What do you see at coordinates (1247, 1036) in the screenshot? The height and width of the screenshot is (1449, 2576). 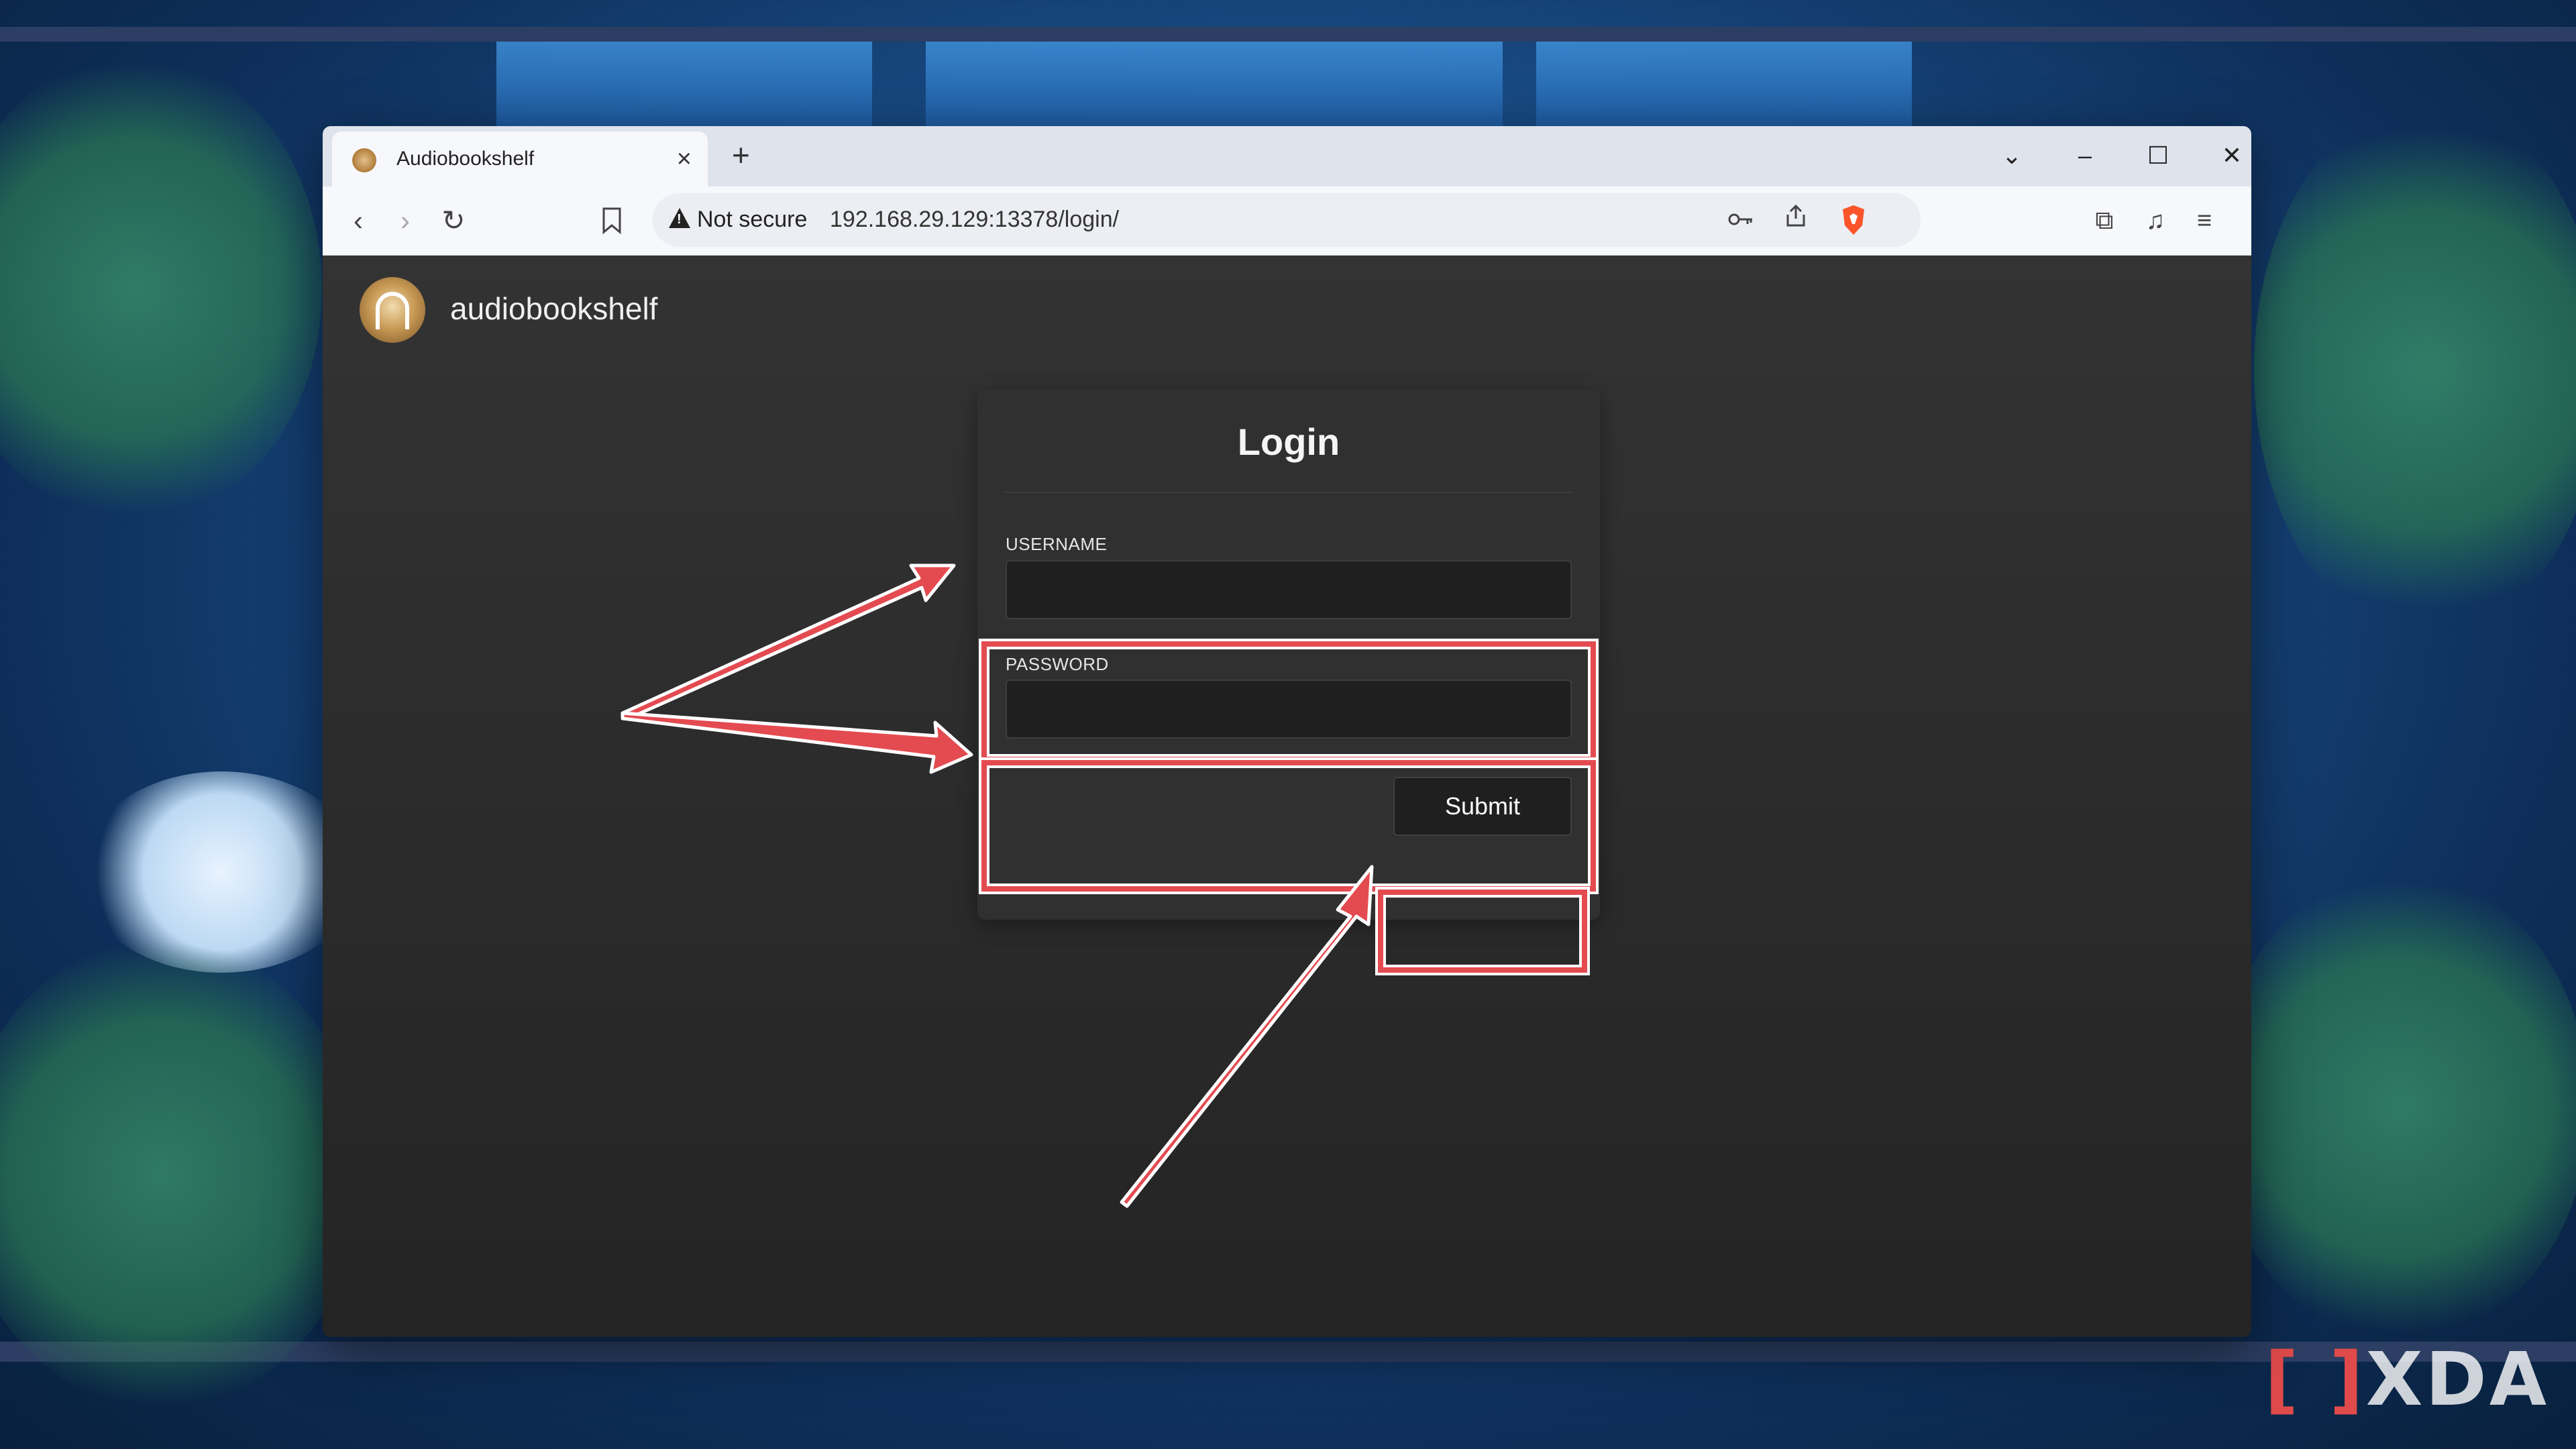 I see `arrow-to-submit` at bounding box center [1247, 1036].